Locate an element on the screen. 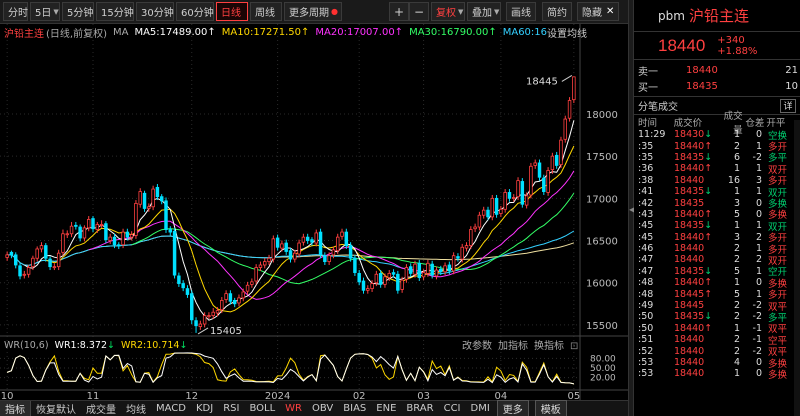 The image size is (800, 416). period-button-4: 30分钟 is located at coordinates (155, 11).